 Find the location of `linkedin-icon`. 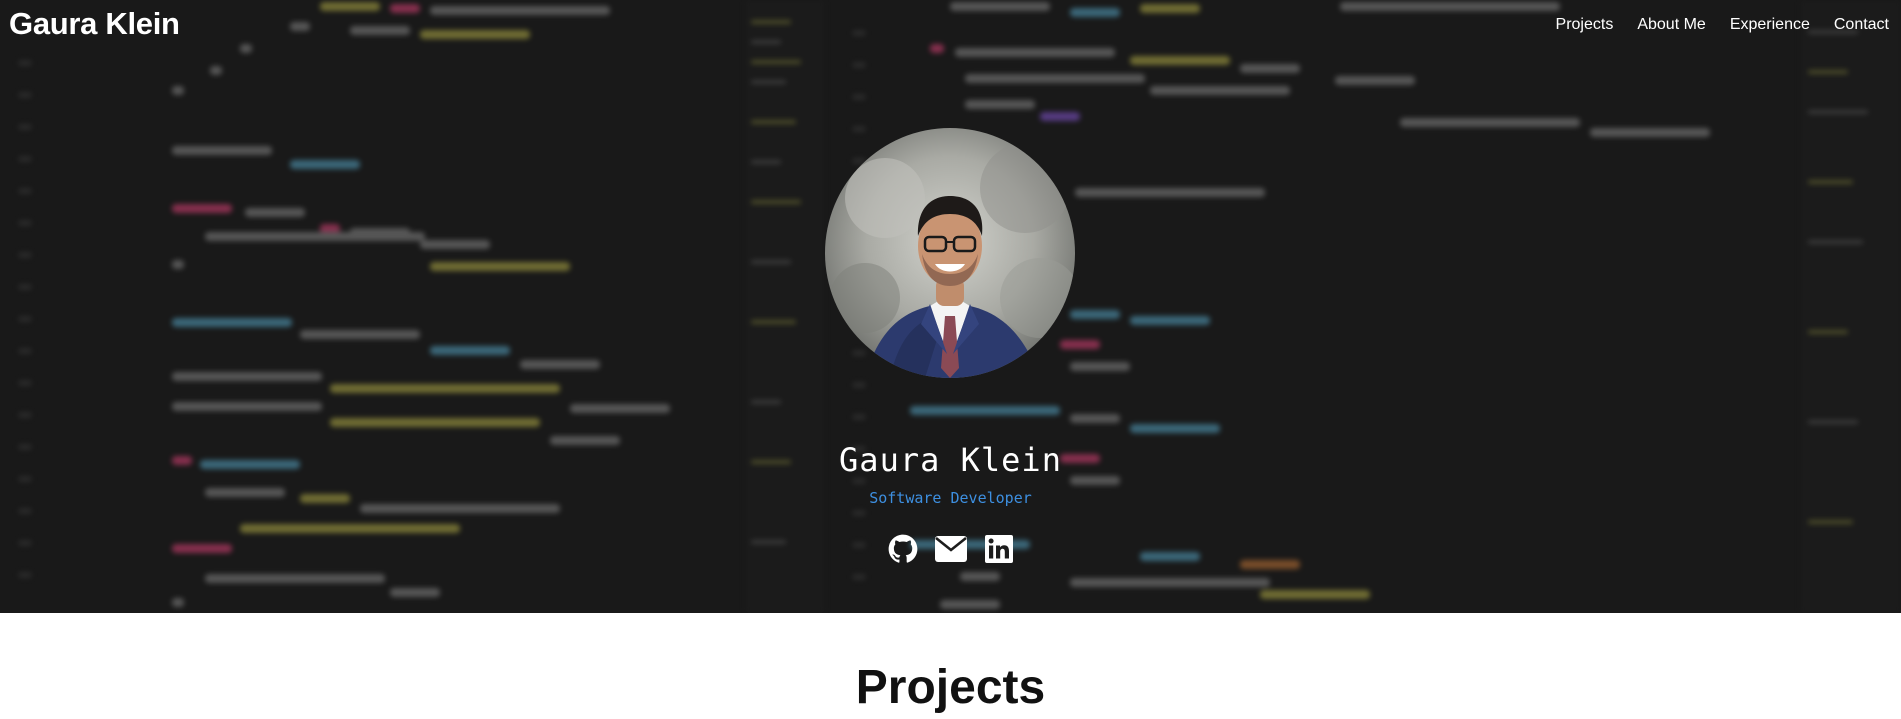

linkedin-icon is located at coordinates (998, 549).